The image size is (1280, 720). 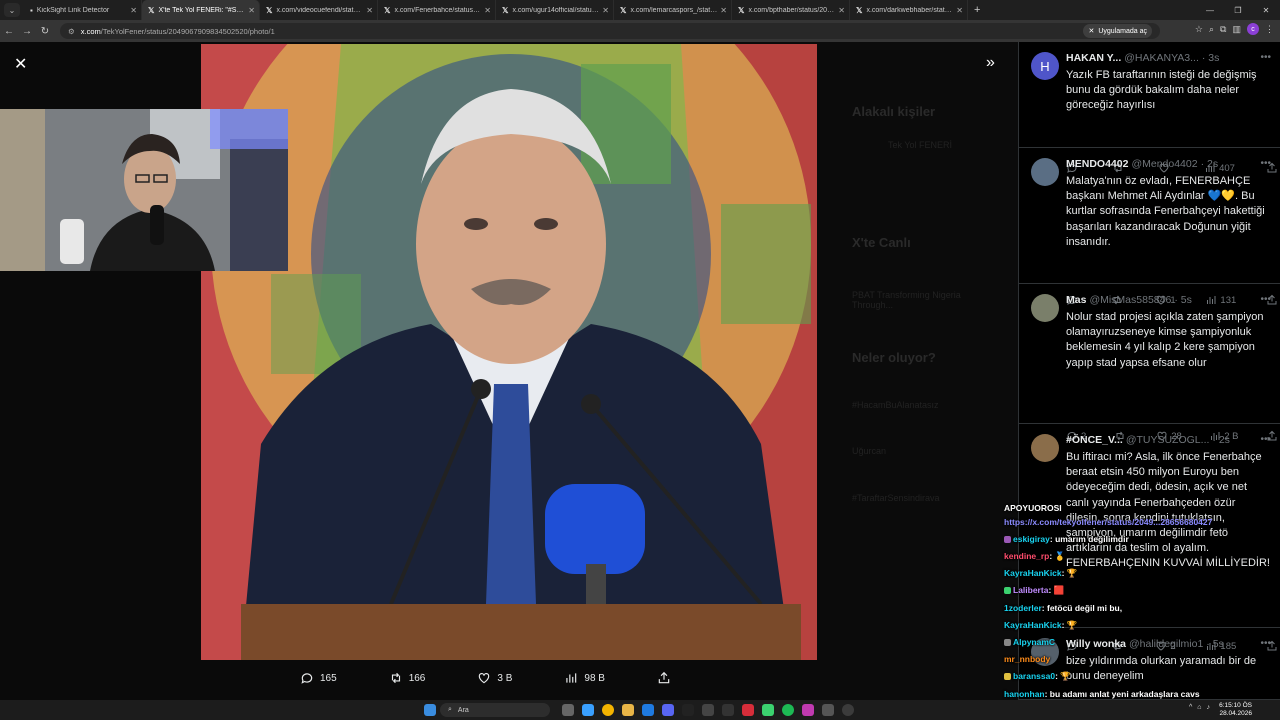 What do you see at coordinates (1211, 58) in the screenshot?
I see `timestamp: · 3s` at bounding box center [1211, 58].